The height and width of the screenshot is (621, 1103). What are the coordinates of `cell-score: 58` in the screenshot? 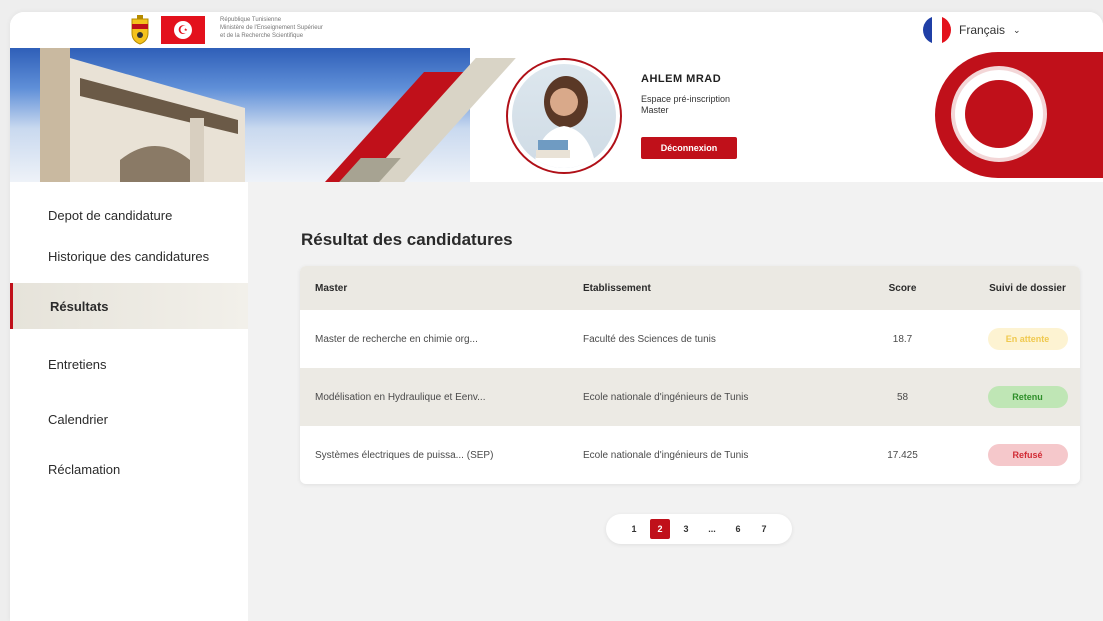 It's located at (902, 397).